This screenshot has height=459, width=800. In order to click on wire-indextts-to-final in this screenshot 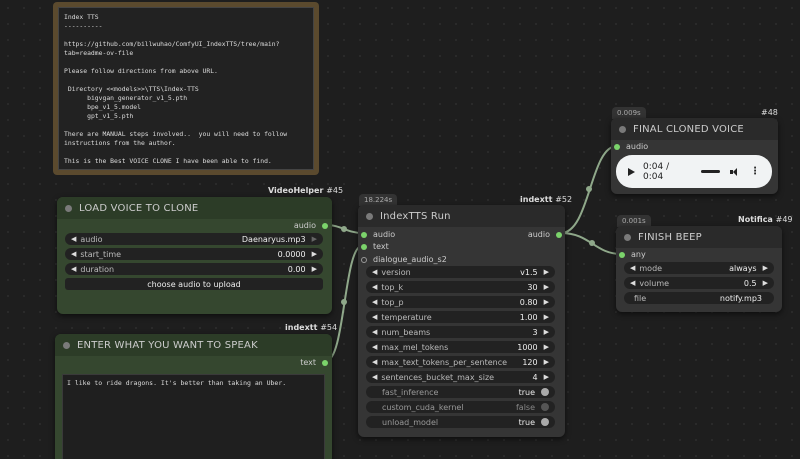, I will do `click(589, 189)`.